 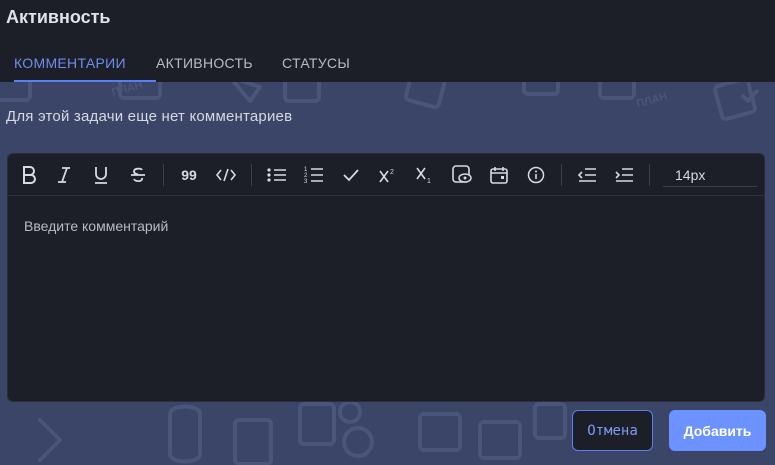 I want to click on indent-icon, so click(x=624, y=175).